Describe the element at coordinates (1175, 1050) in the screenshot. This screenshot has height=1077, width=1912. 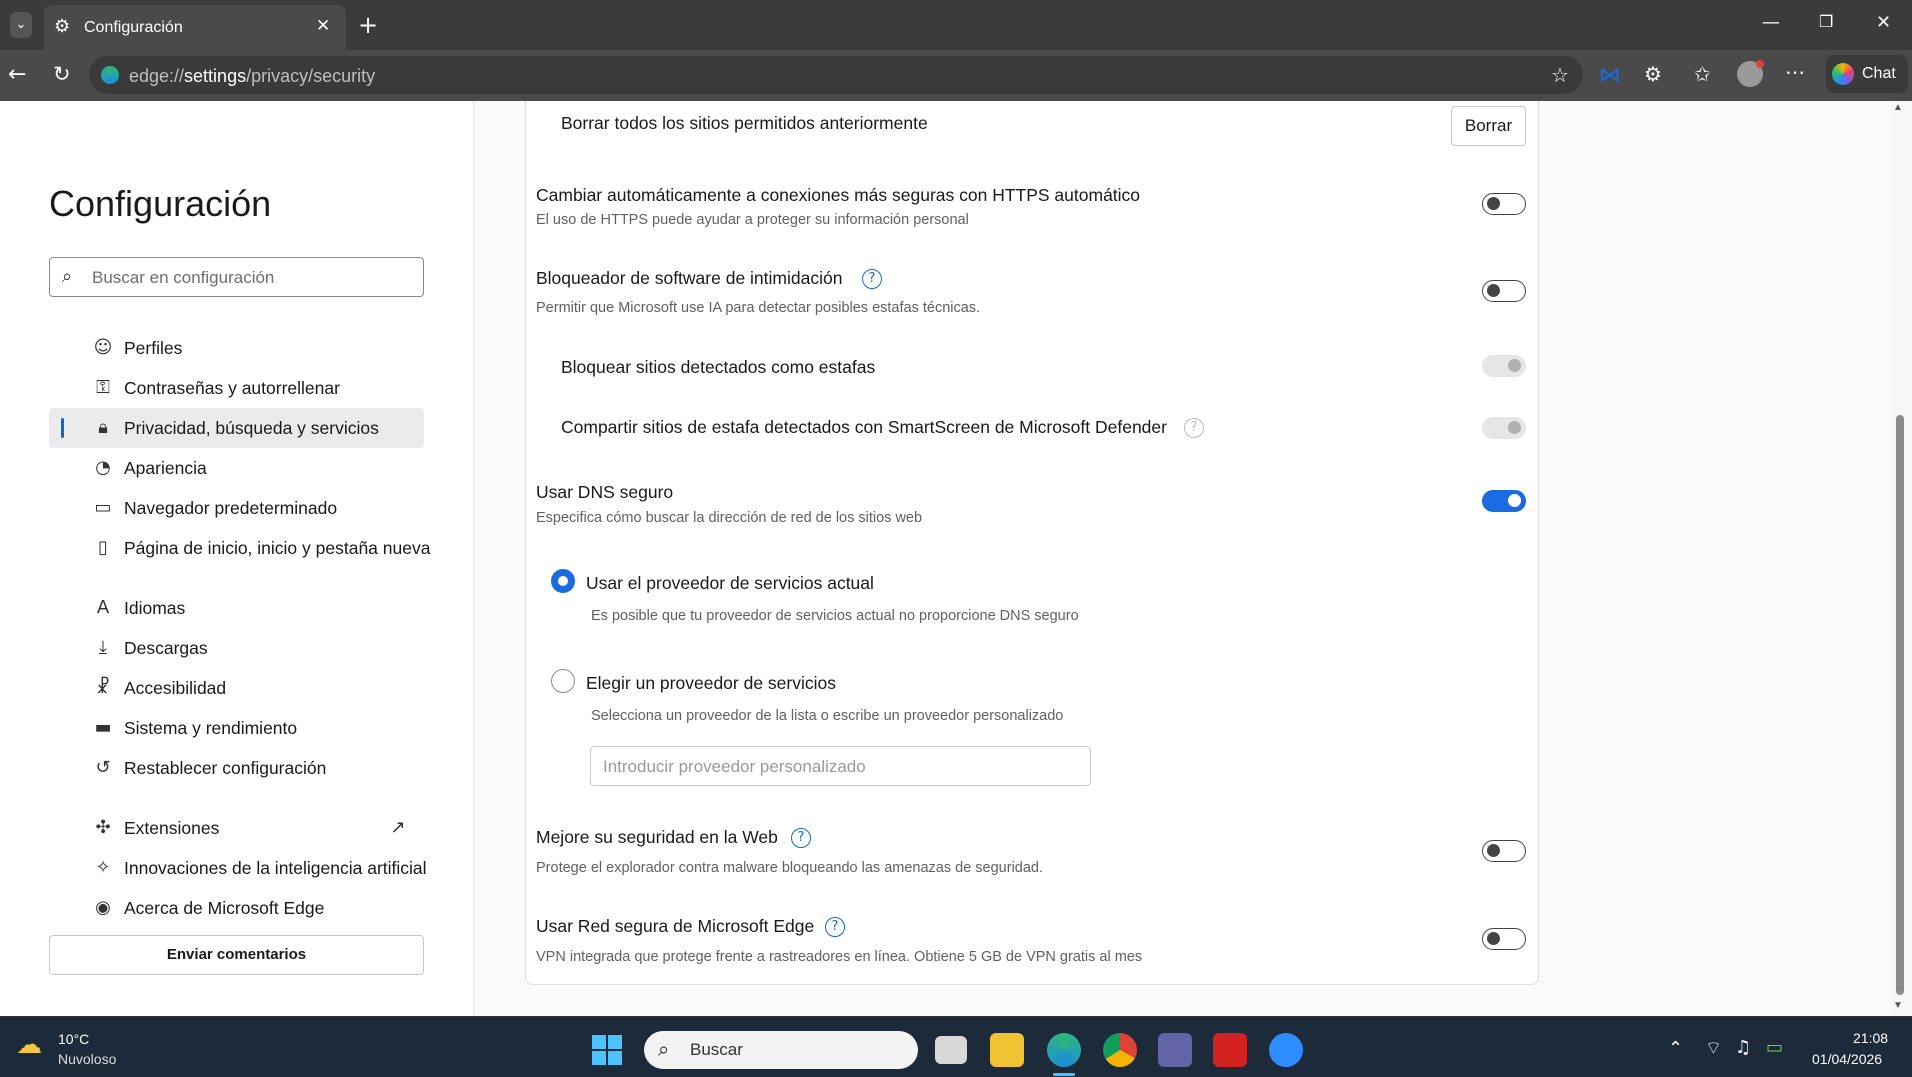
I see `teams-icon` at that location.